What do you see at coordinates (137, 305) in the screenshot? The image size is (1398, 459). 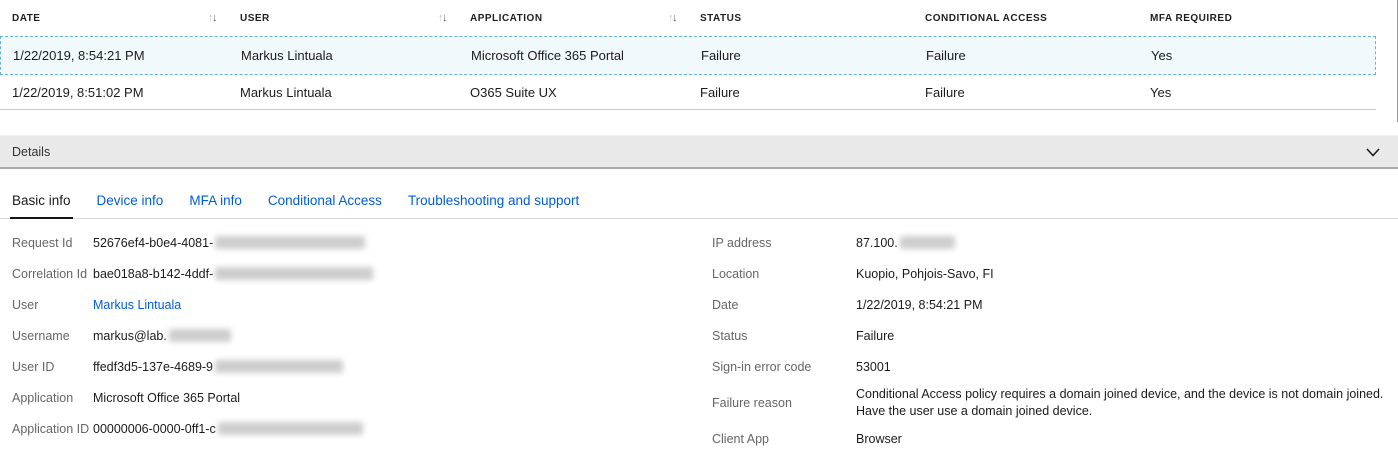 I see `user-link: Markus Lintuala` at bounding box center [137, 305].